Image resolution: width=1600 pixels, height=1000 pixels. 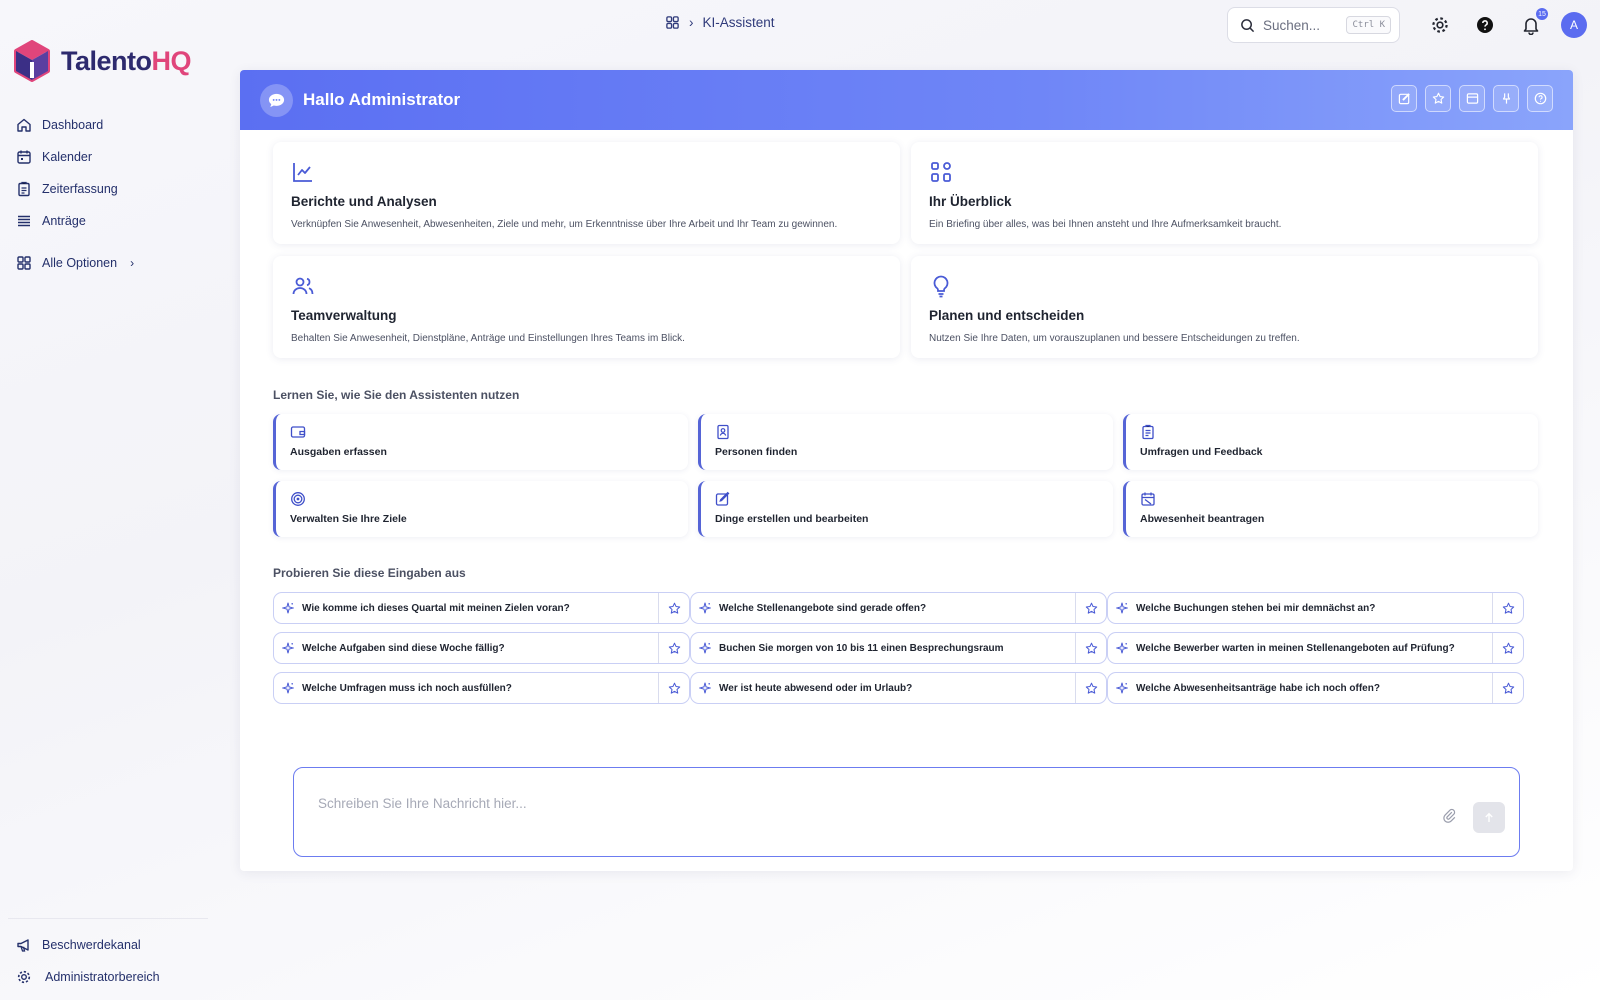 What do you see at coordinates (1330, 442) in the screenshot?
I see `learn-card-umfragen: Umfragen und Feedback` at bounding box center [1330, 442].